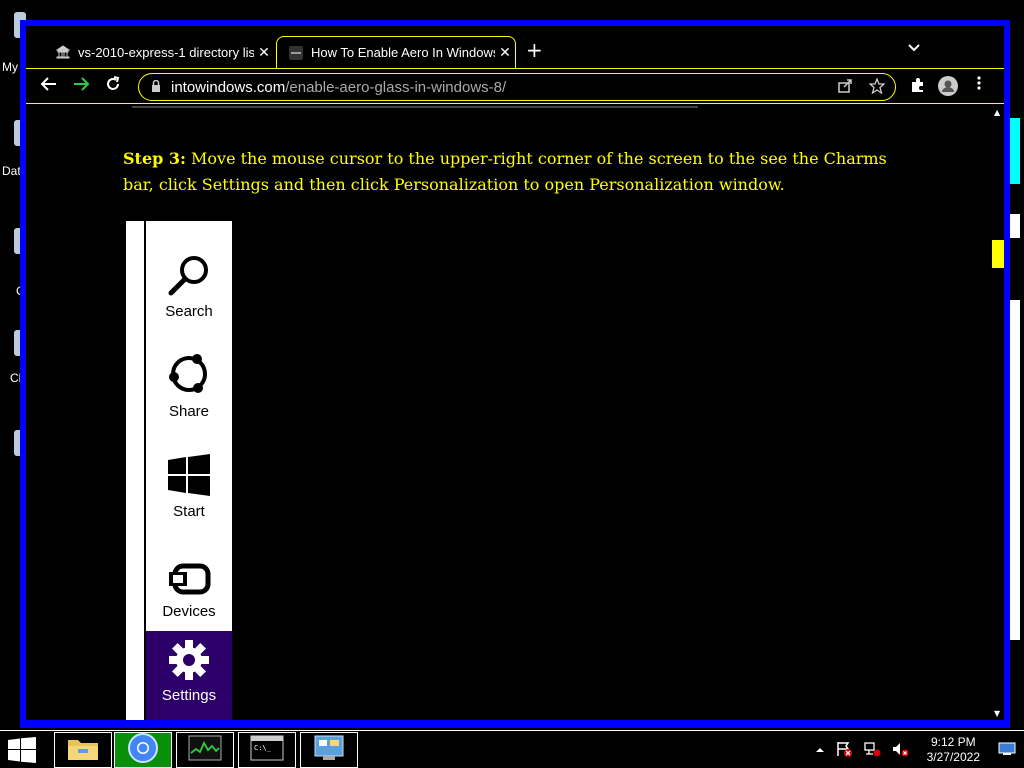 The width and height of the screenshot is (1024, 768). I want to click on vertical-scrollbar: ▲ ▼, so click(998, 413).